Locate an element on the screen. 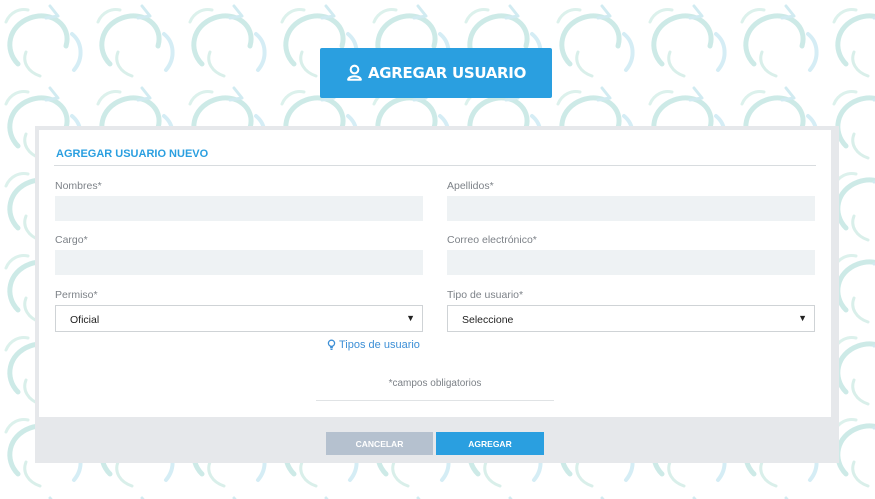  tipos-de-usuario-link: Tipos de usuario is located at coordinates (373, 345).